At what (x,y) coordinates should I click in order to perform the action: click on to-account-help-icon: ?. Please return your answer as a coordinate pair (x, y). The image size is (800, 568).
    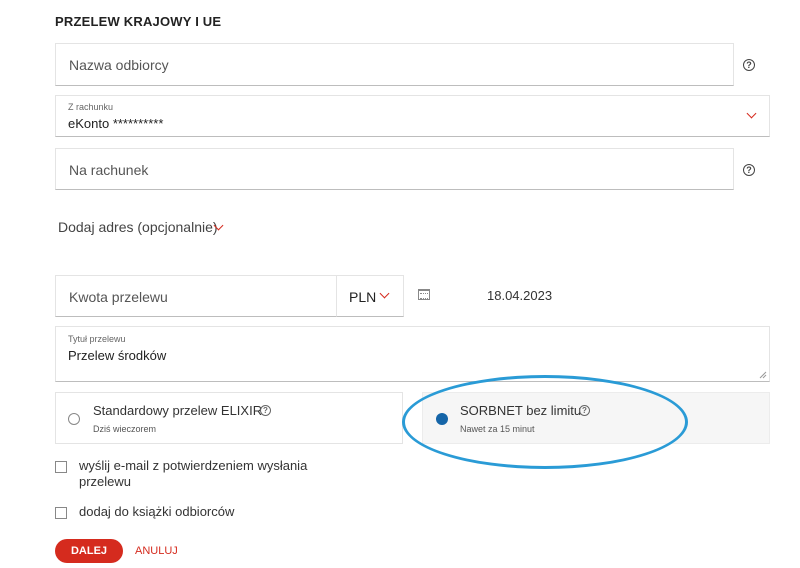
    Looking at the image, I should click on (749, 170).